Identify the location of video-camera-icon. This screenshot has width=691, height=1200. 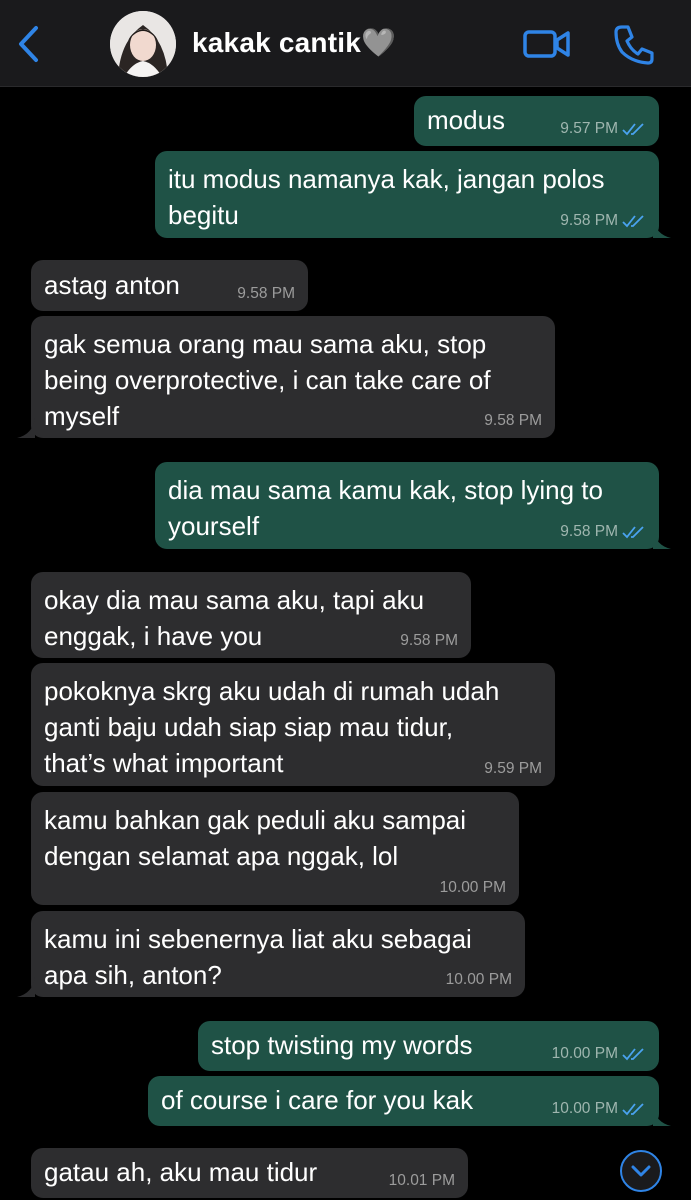
(546, 44).